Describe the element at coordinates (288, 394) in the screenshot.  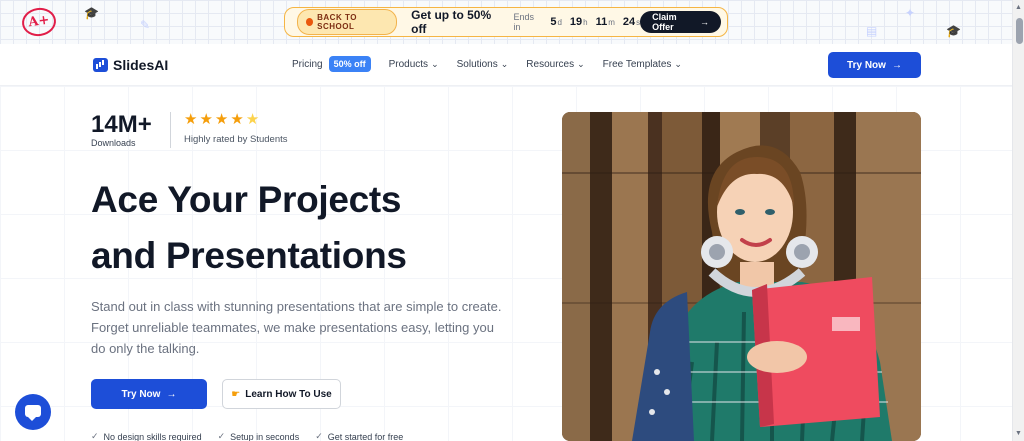
I see `learn-how-label: Learn How To Use` at that location.